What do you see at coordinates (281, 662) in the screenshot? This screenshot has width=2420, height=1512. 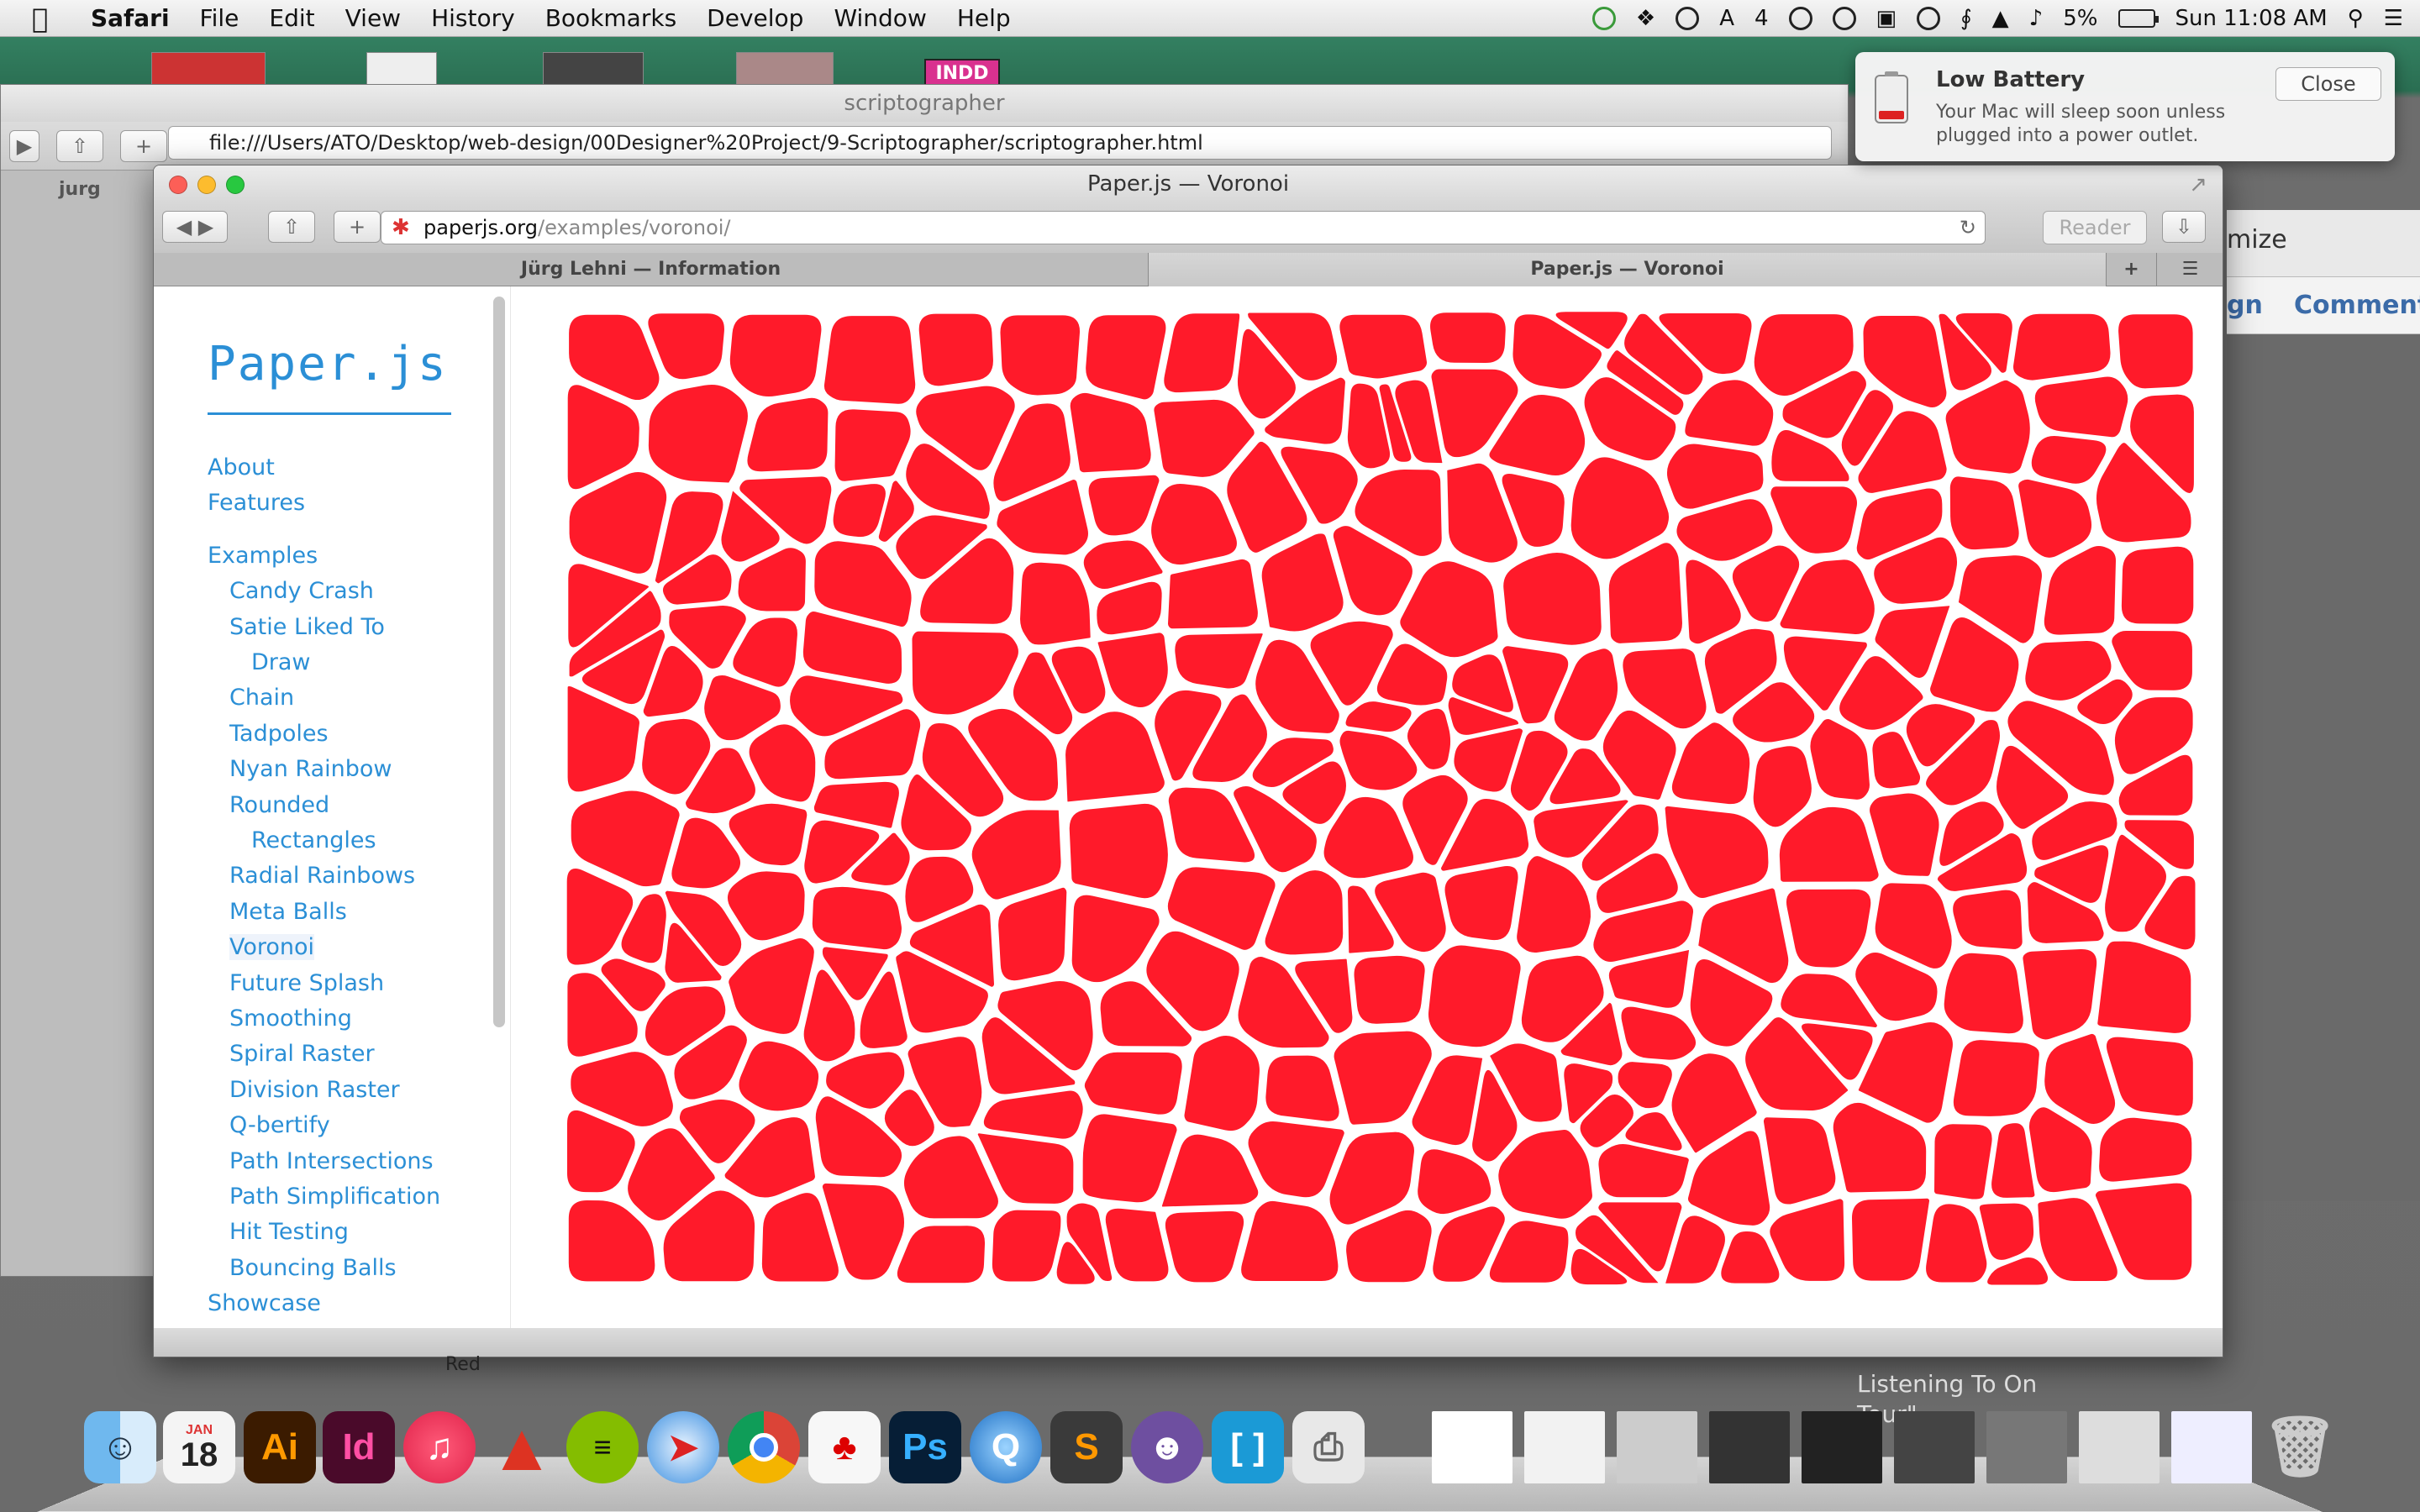 I see `sidebar-item-draw: Draw` at bounding box center [281, 662].